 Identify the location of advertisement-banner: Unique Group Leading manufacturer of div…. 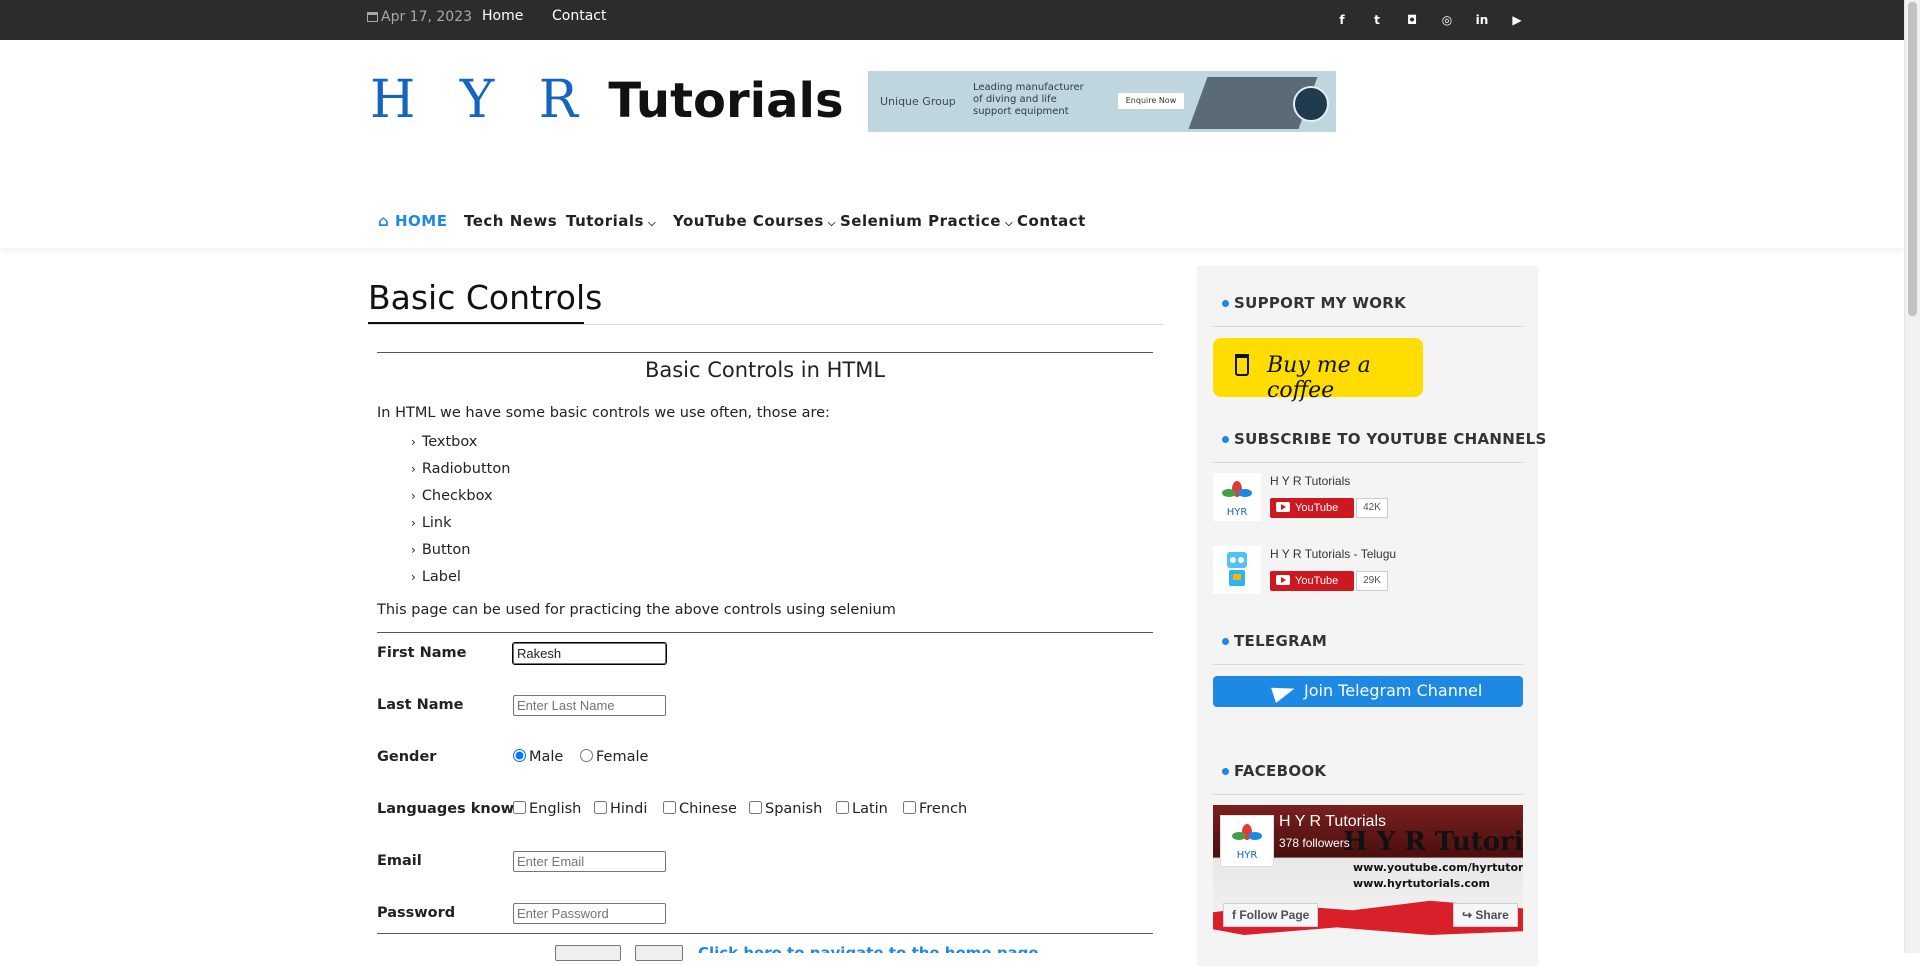
(1102, 101).